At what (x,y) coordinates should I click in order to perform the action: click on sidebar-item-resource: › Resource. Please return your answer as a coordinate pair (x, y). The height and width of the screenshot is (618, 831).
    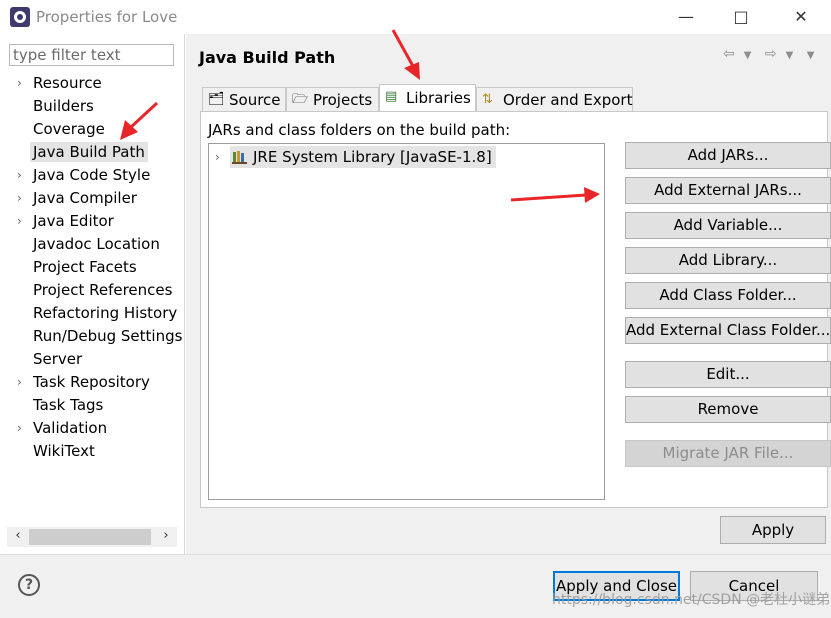
    Looking at the image, I should click on (92, 83).